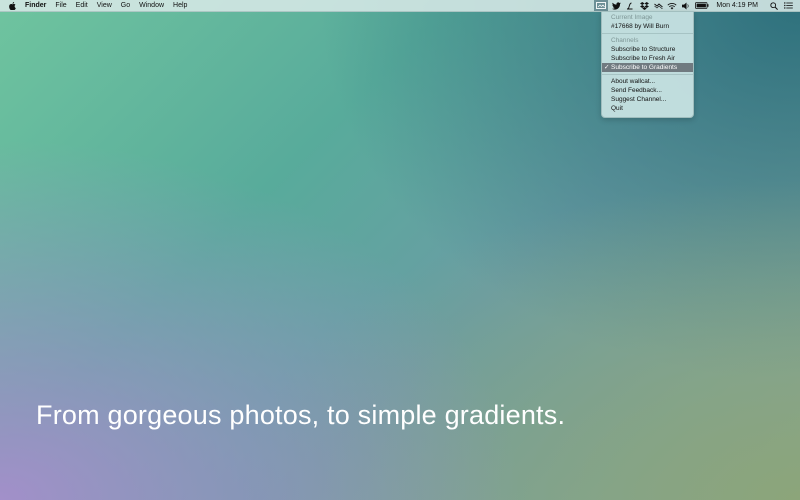 The image size is (800, 500). What do you see at coordinates (647, 49) in the screenshot?
I see `channel-structure-item: Subscribe to Structure` at bounding box center [647, 49].